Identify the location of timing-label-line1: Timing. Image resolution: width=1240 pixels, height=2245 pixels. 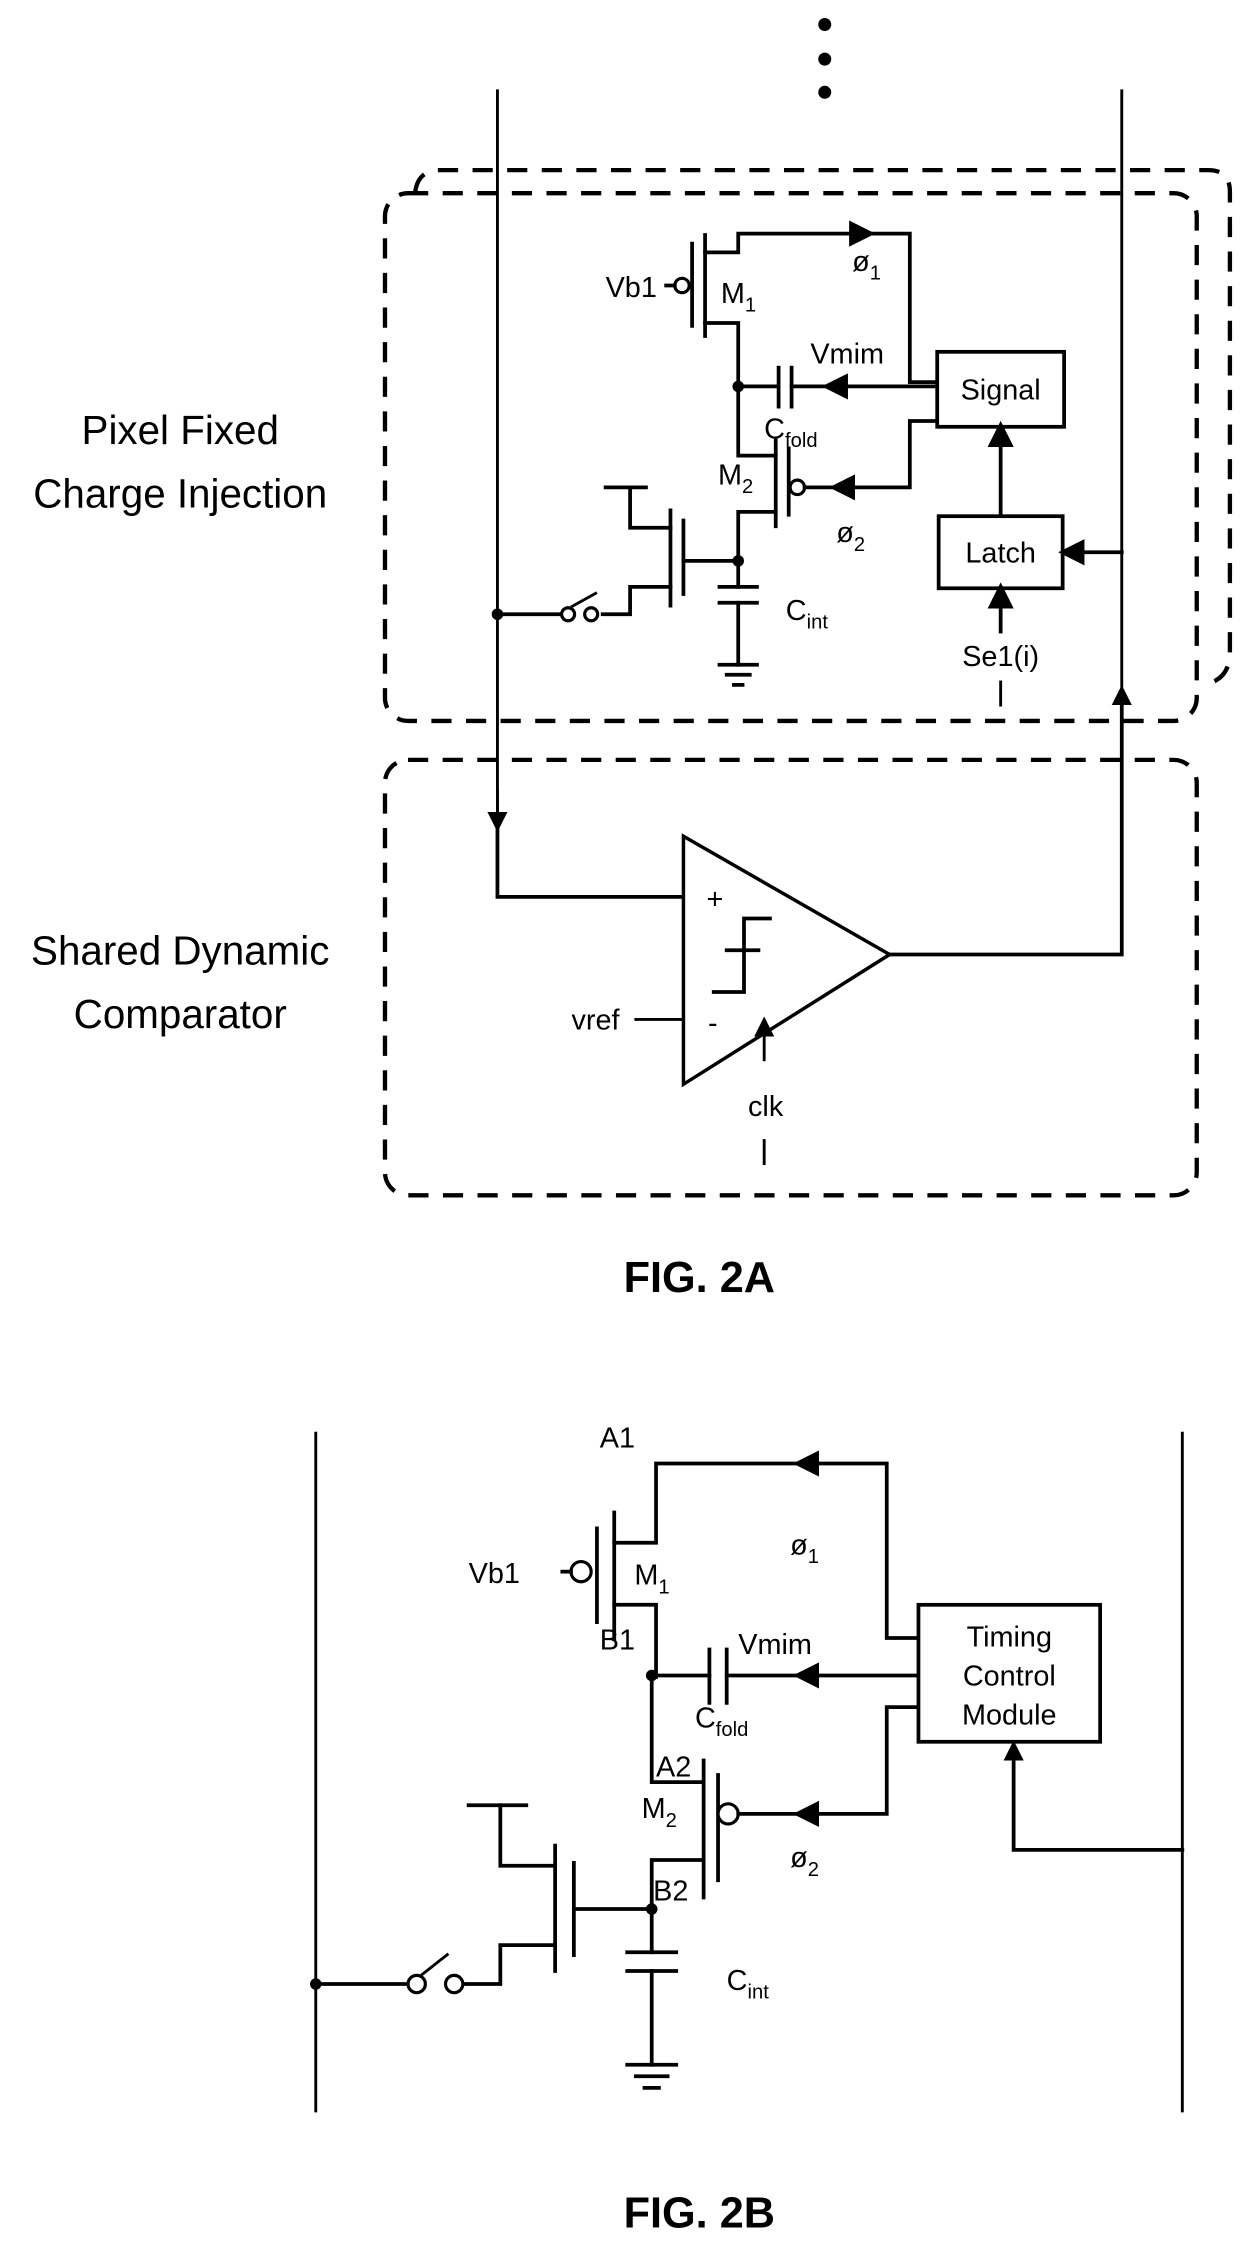
(1009, 1638).